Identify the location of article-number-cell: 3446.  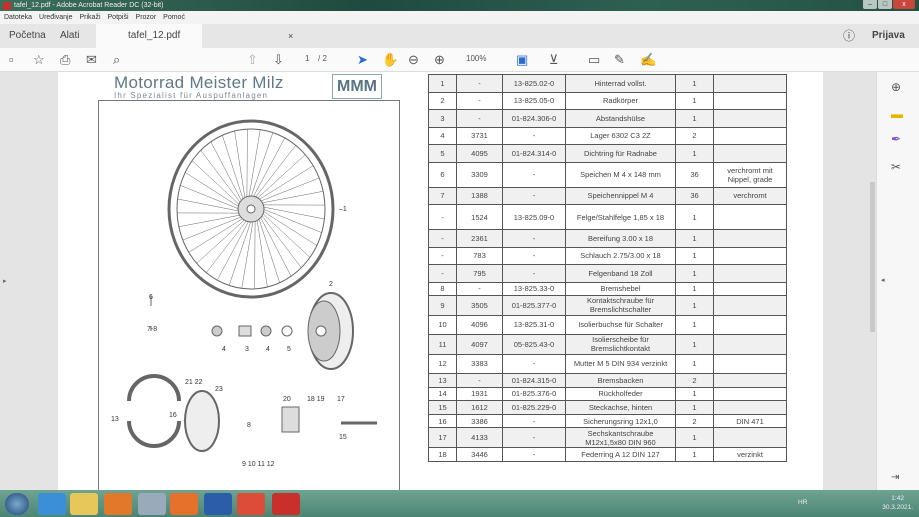
(479, 454).